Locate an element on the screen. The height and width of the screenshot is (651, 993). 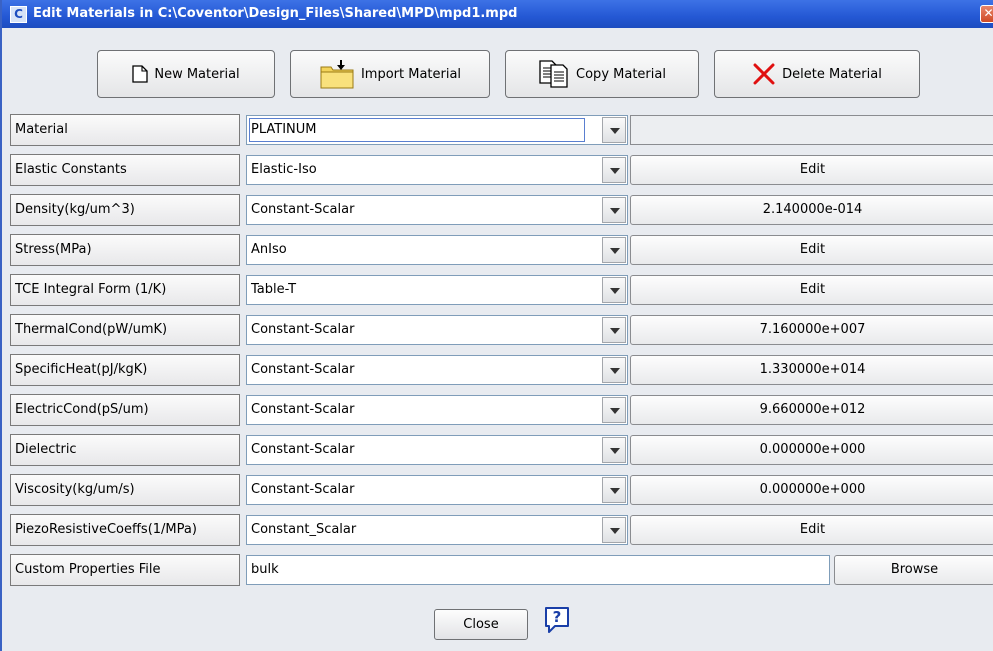
piezo-label: PiezoResistiveCoeffs(1/MPa) is located at coordinates (125, 530).